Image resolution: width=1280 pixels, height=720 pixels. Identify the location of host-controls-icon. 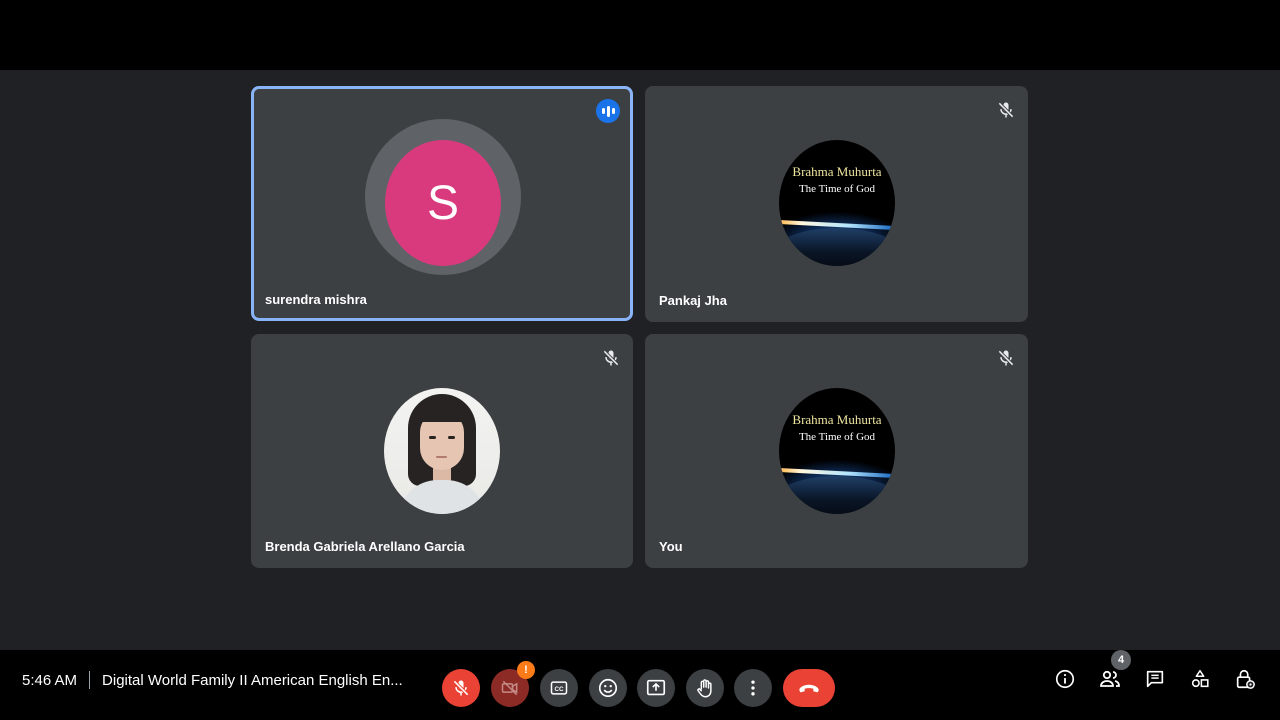
(1245, 679).